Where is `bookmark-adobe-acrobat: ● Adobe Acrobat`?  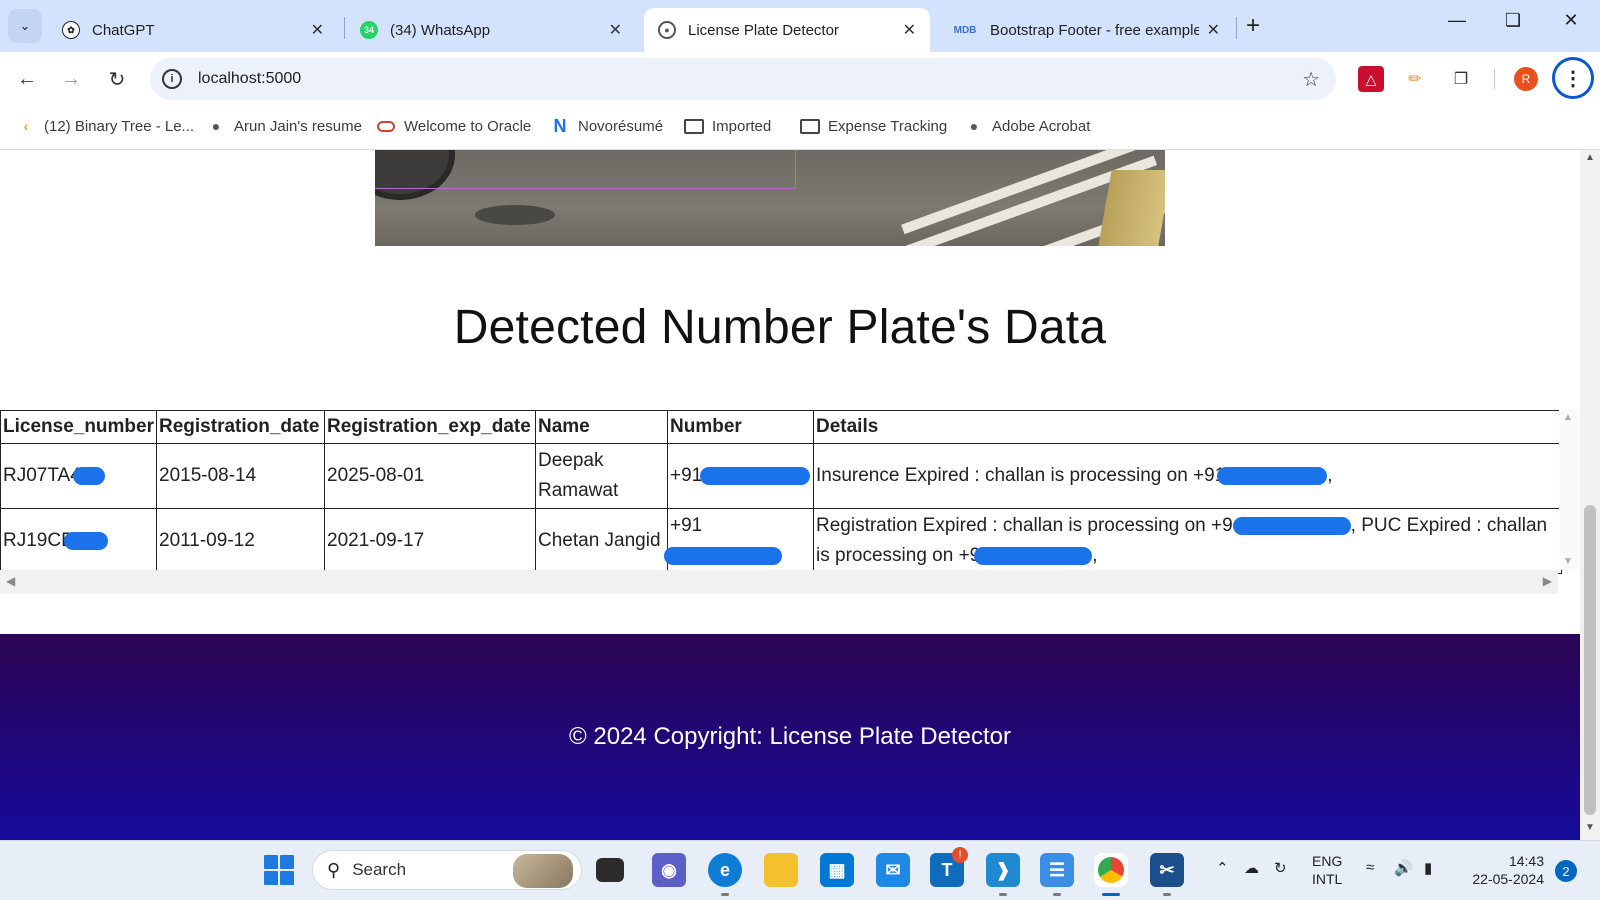
bookmark-adobe-acrobat: ● Adobe Acrobat is located at coordinates (1027, 126).